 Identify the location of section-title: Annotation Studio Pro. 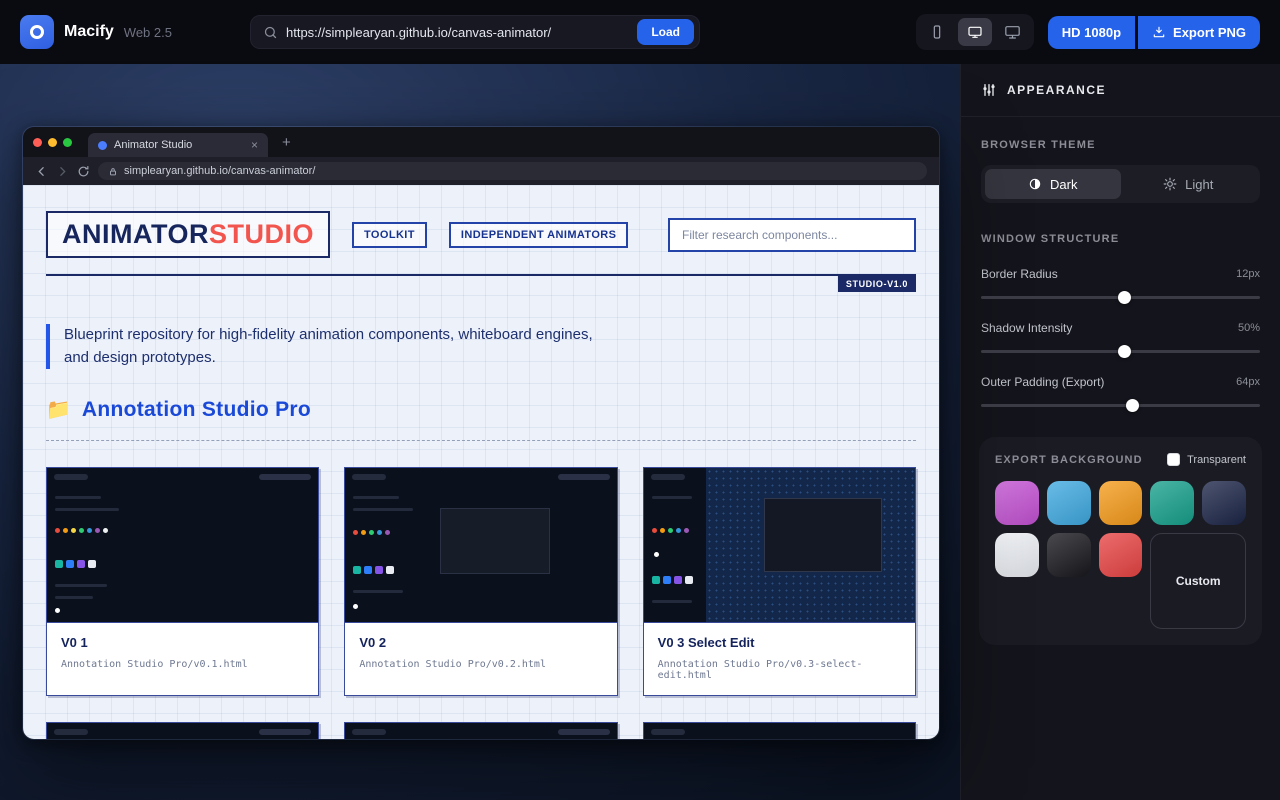
(196, 409).